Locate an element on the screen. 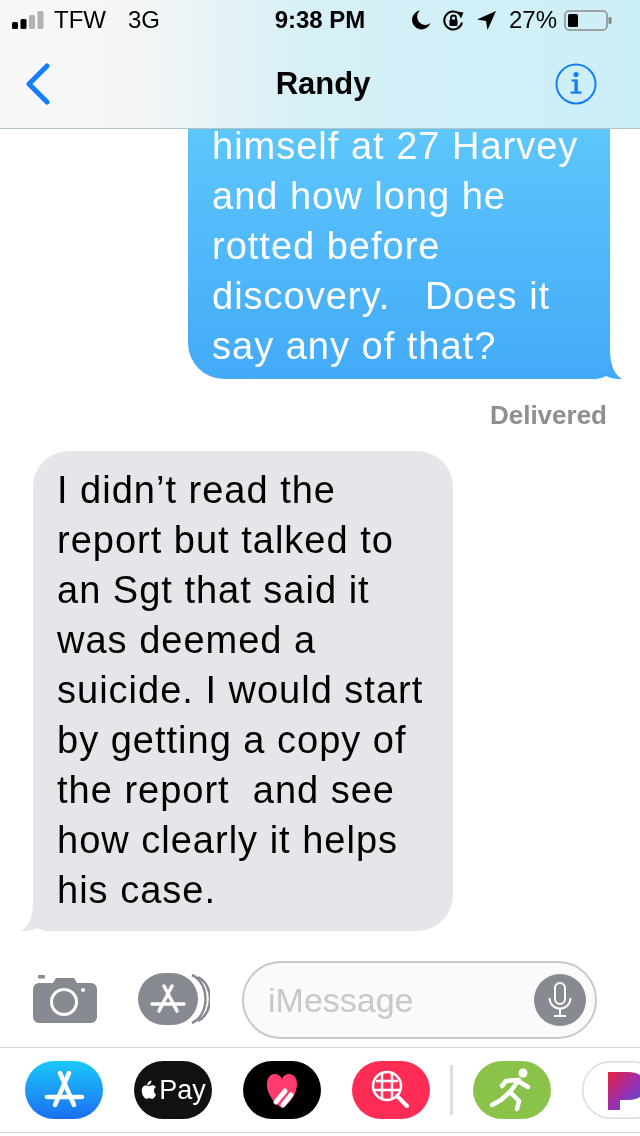 The image size is (640, 1136). apple-logo-icon is located at coordinates (149, 1090).